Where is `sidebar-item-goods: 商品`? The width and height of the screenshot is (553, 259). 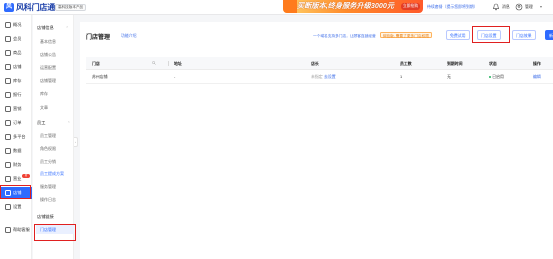 sidebar-item-goods: 商品 is located at coordinates (16, 53).